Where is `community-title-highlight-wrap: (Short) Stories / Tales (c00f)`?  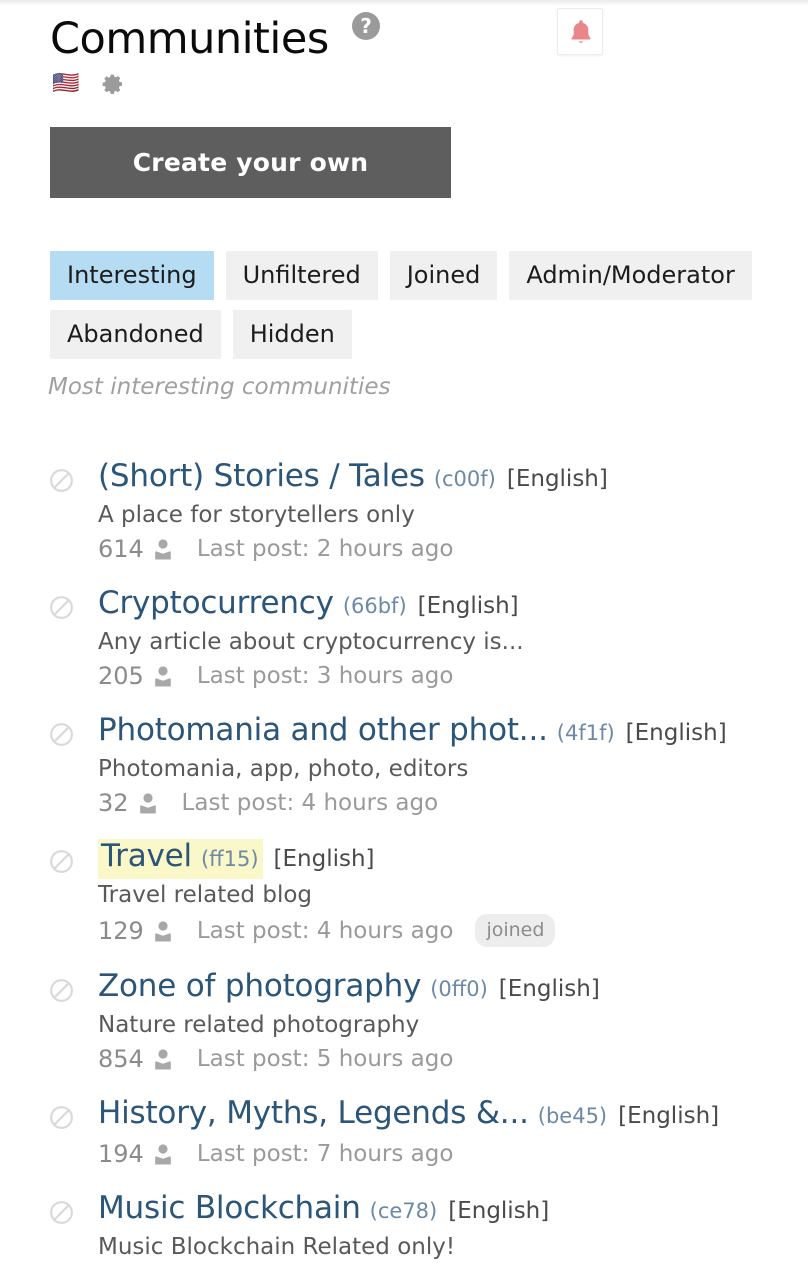 community-title-highlight-wrap: (Short) Stories / Tales (c00f) is located at coordinates (297, 478).